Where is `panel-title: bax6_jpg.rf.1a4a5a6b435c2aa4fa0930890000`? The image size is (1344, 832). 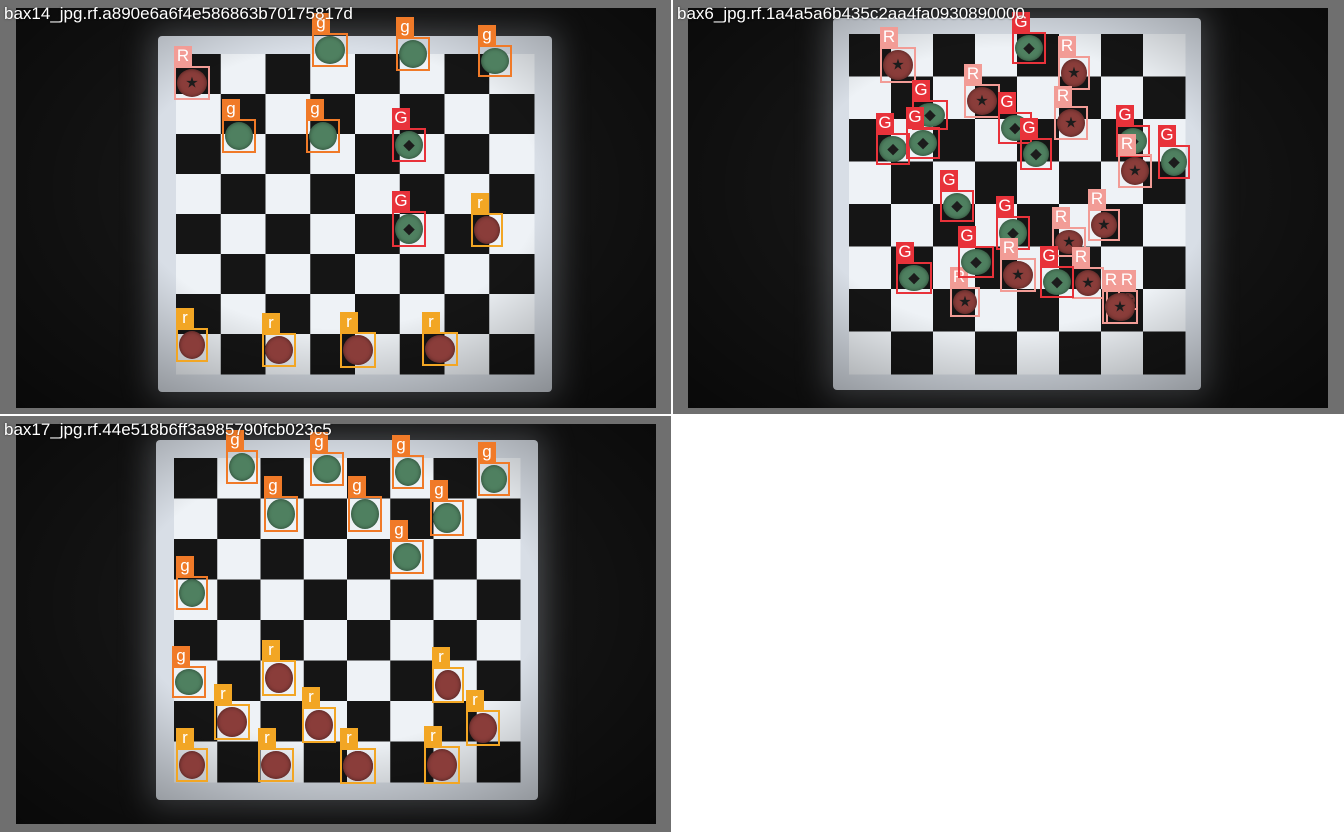 panel-title: bax6_jpg.rf.1a4a5a6b435c2aa4fa0930890000 is located at coordinates (851, 13).